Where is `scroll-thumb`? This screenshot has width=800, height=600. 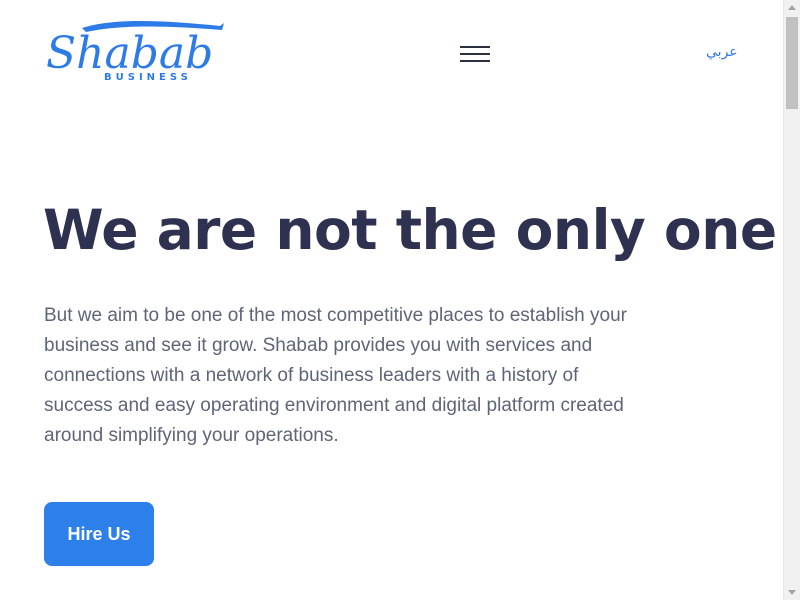
scroll-thumb is located at coordinates (792, 63).